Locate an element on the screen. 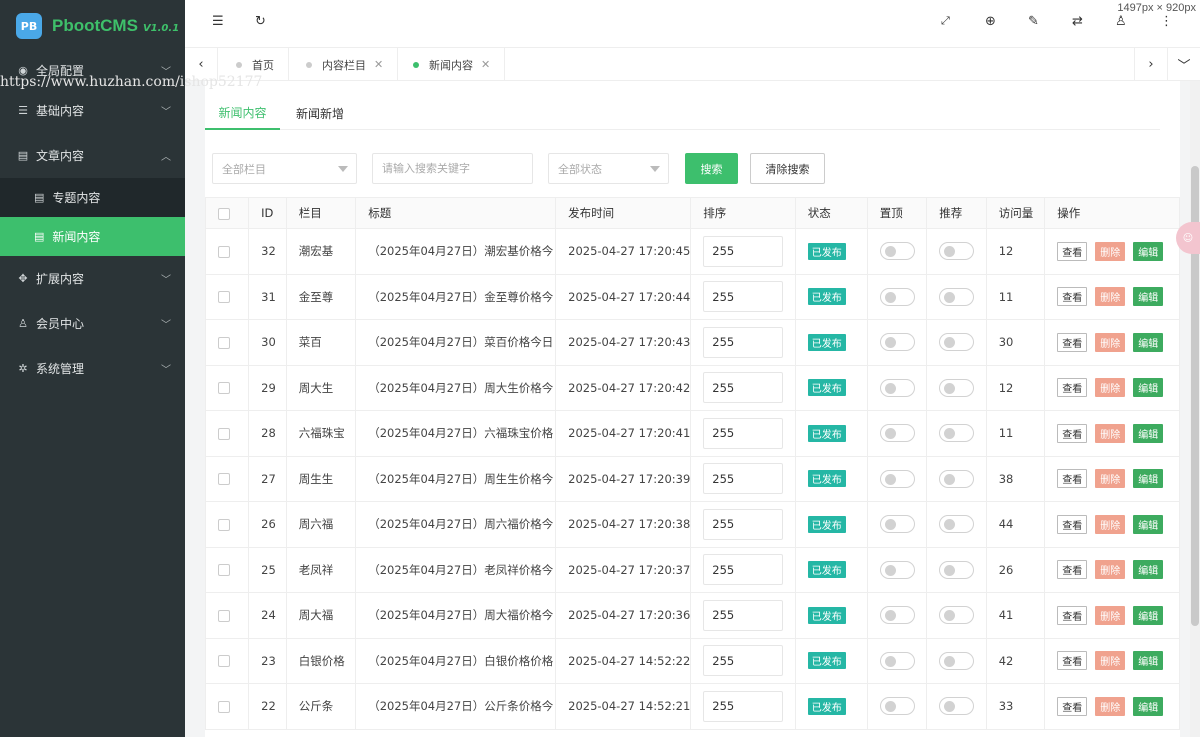 Image resolution: width=1200 pixels, height=737 pixels. sidebar-item-system-management: ✲ 系统管理 ﹀ is located at coordinates (92, 368).